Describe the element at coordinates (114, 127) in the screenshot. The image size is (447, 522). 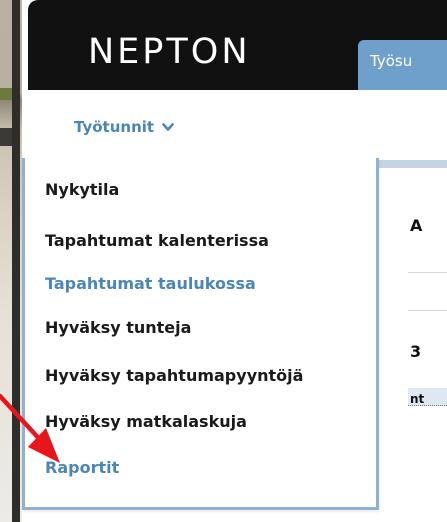
I see `section-toggle-label: Työtunnit` at that location.